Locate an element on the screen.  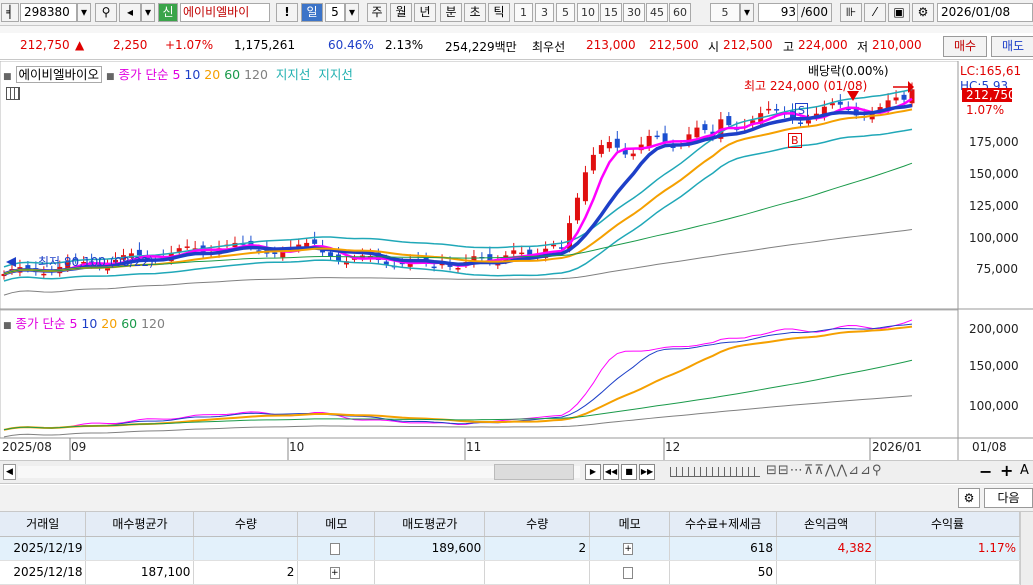
period-year-button: 년 is located at coordinates (425, 12).